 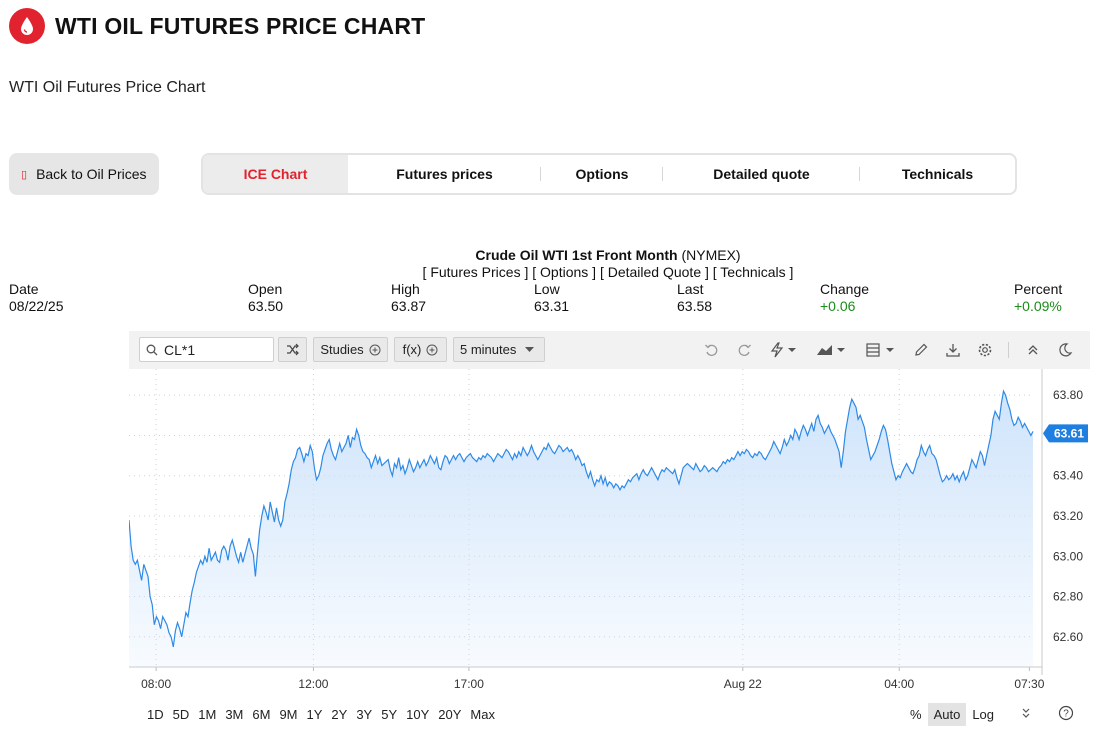 I want to click on range-button-3y: 3Y, so click(x=364, y=714).